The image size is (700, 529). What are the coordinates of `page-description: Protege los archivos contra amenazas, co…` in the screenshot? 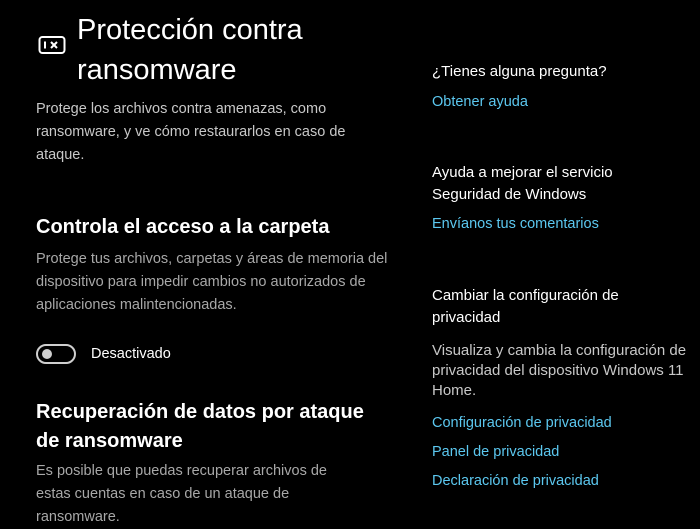 It's located at (191, 132).